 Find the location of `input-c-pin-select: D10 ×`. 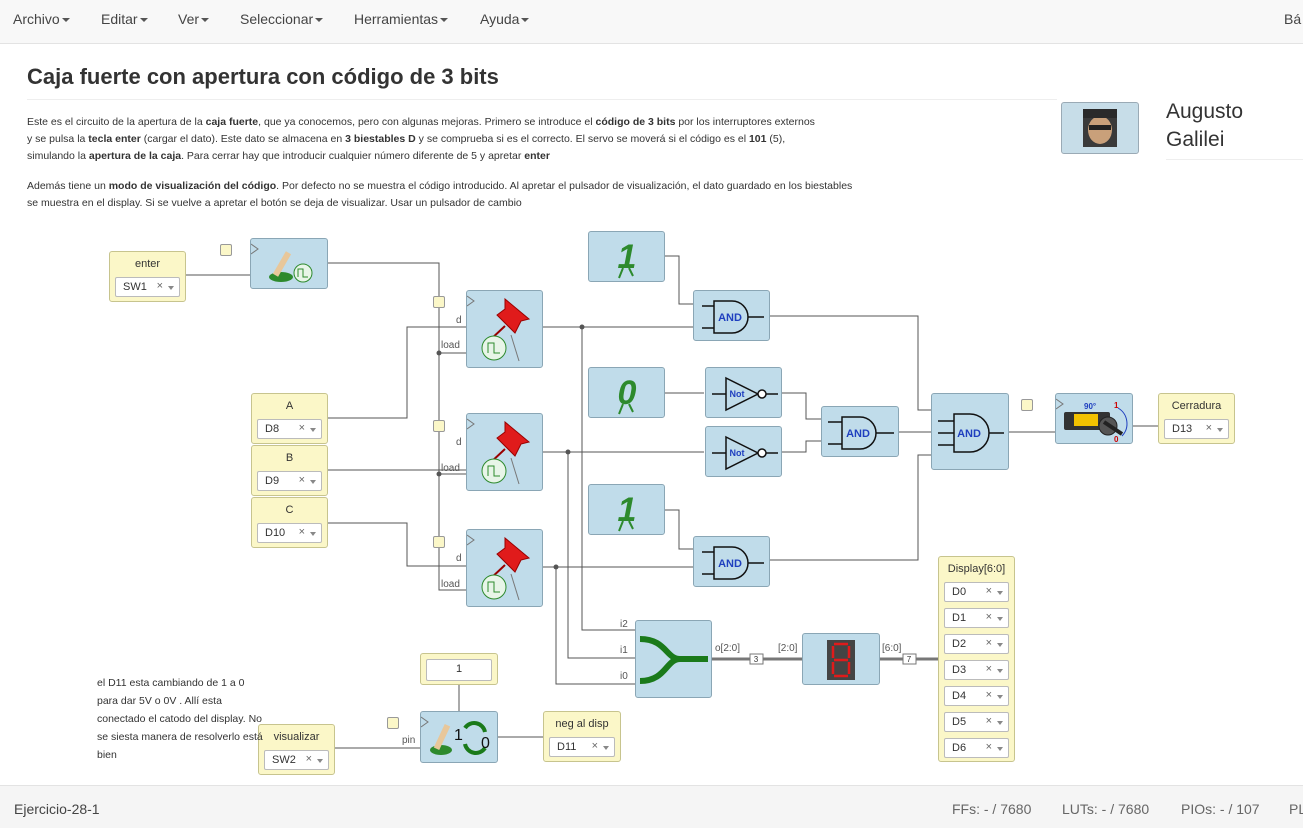

input-c-pin-select: D10 × is located at coordinates (289, 533).